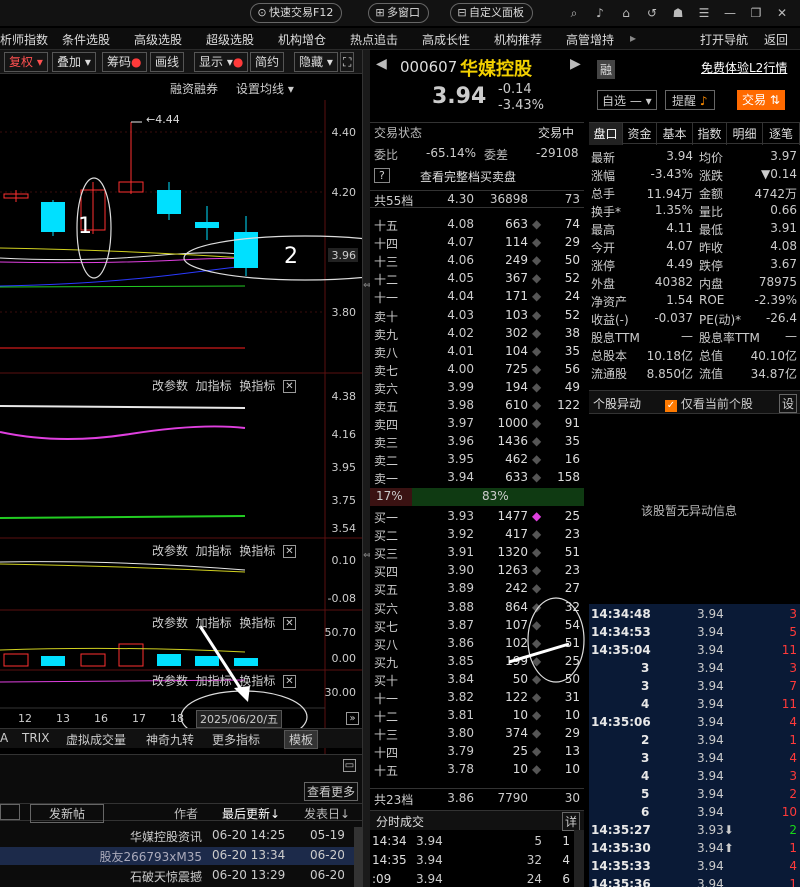 The width and height of the screenshot is (800, 887). Describe the element at coordinates (10, 812) in the screenshot. I see `filter-box` at that location.